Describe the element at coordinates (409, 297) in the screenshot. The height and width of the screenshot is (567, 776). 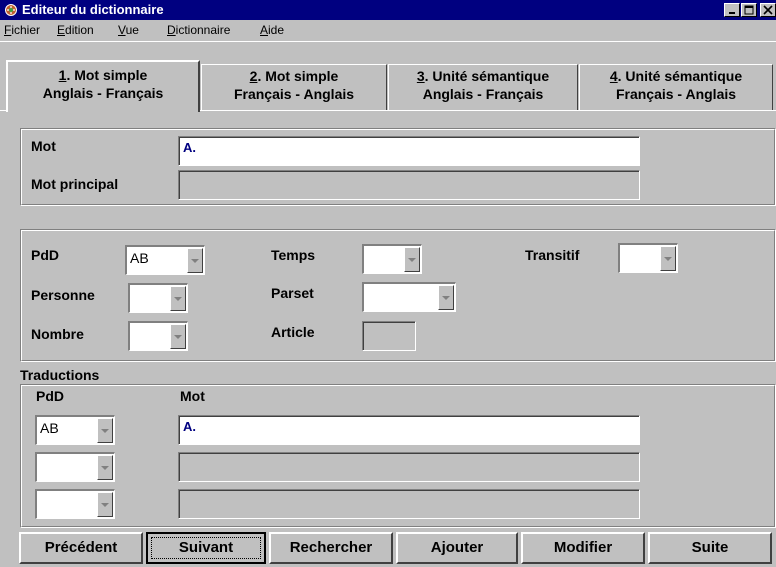
I see `parset-select` at that location.